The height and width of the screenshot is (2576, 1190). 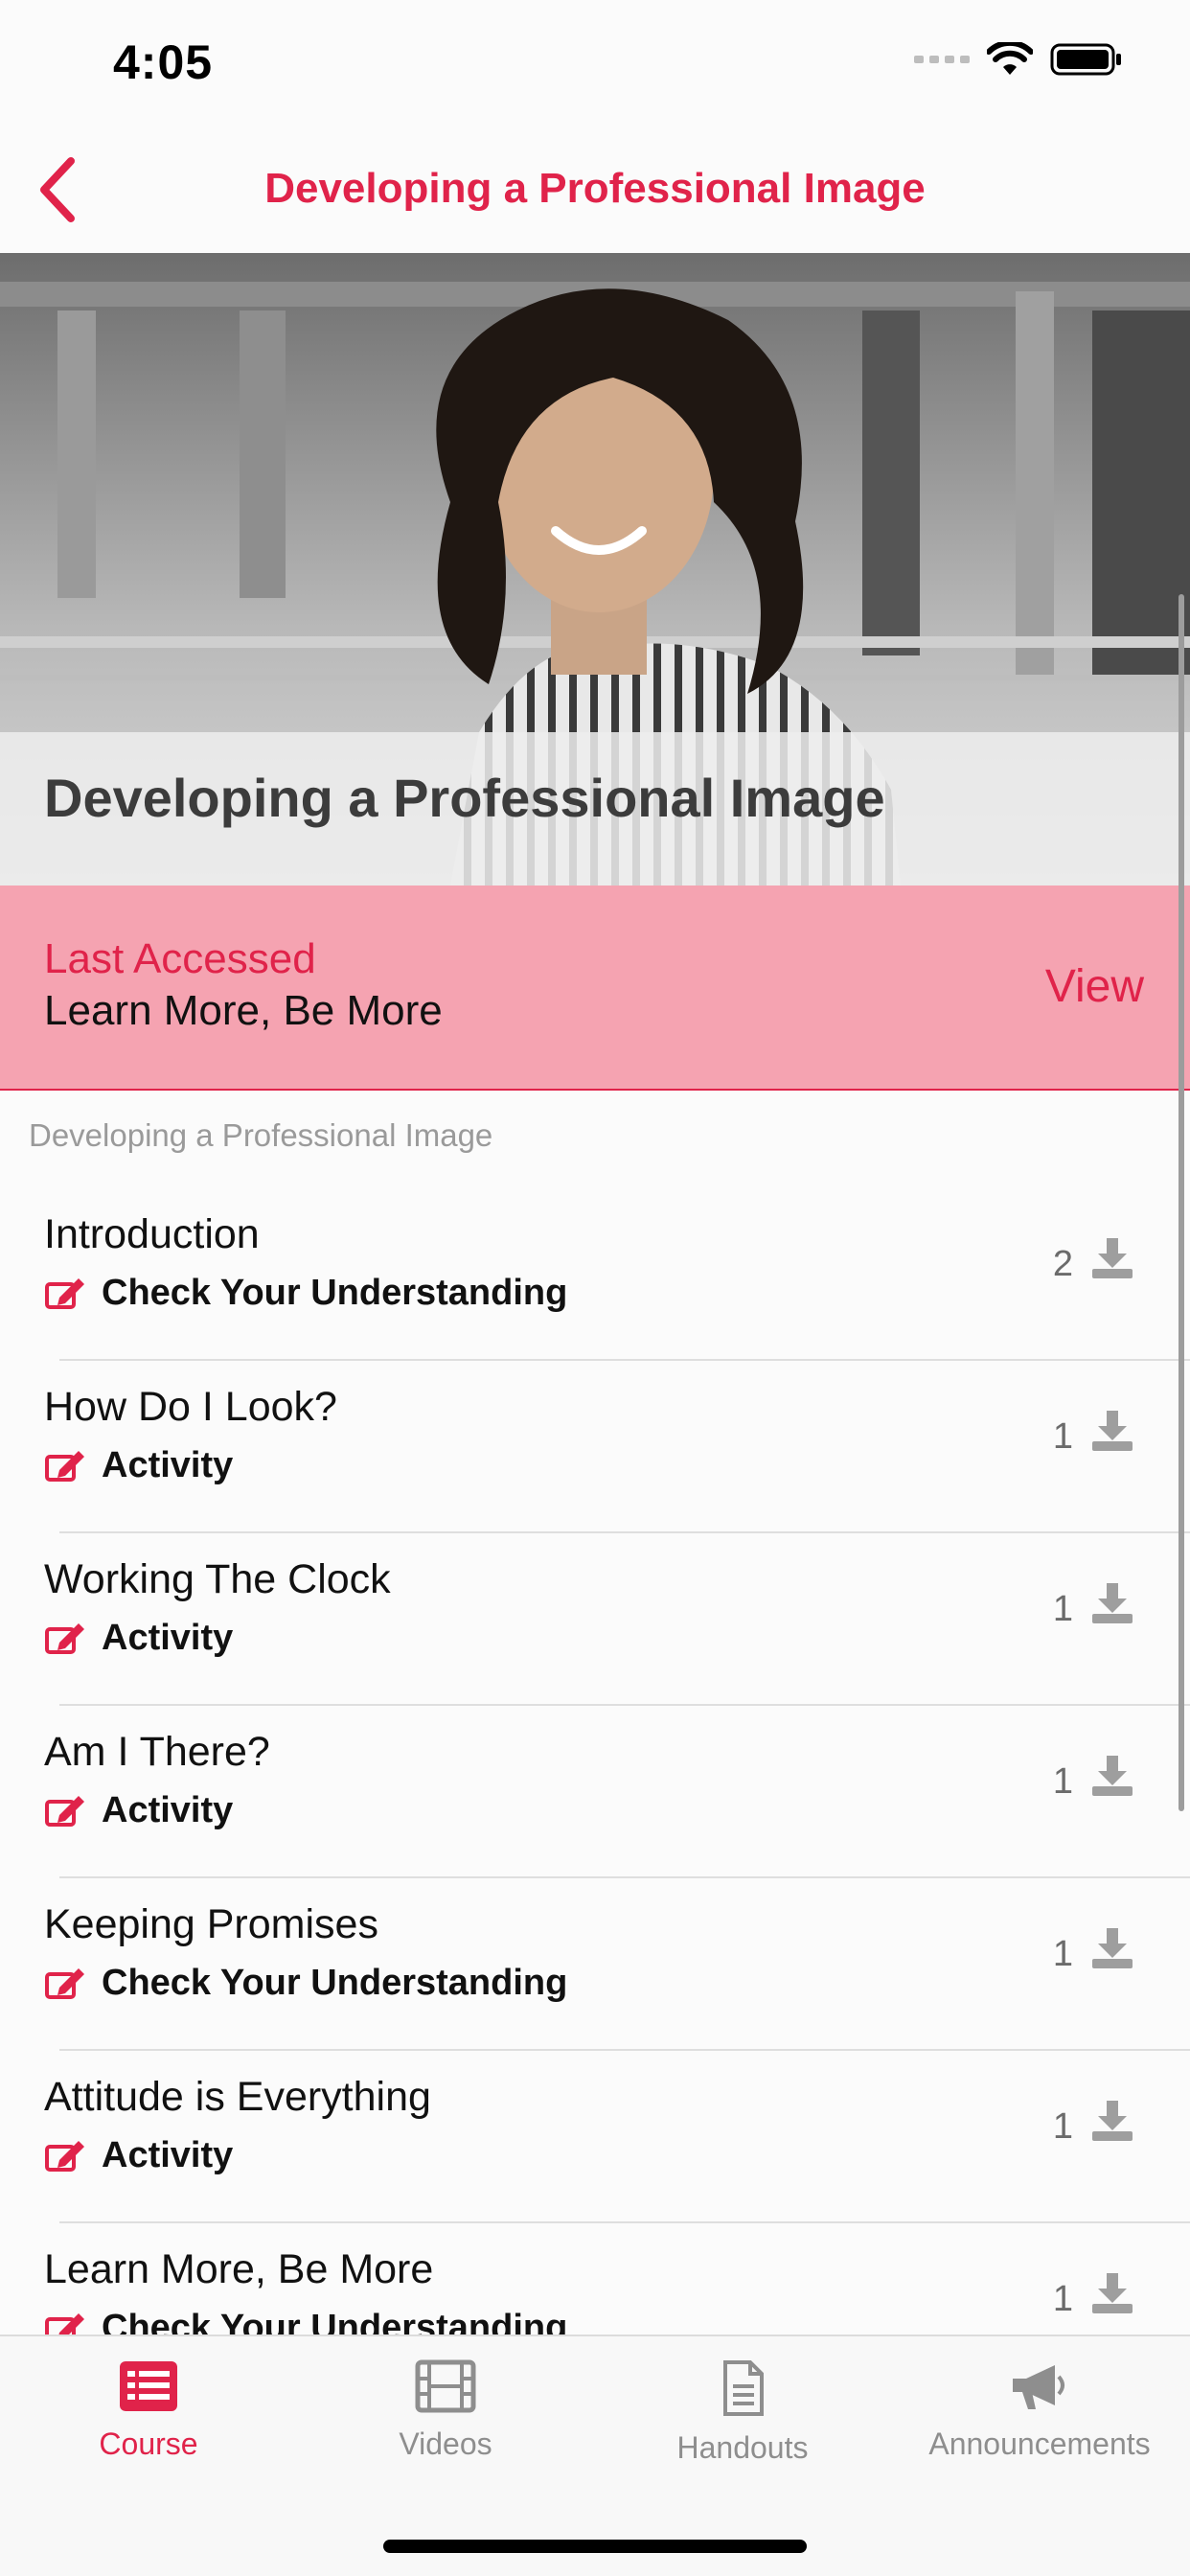 What do you see at coordinates (595, 1619) in the screenshot?
I see `list-item: Working The Clock Activity 1` at bounding box center [595, 1619].